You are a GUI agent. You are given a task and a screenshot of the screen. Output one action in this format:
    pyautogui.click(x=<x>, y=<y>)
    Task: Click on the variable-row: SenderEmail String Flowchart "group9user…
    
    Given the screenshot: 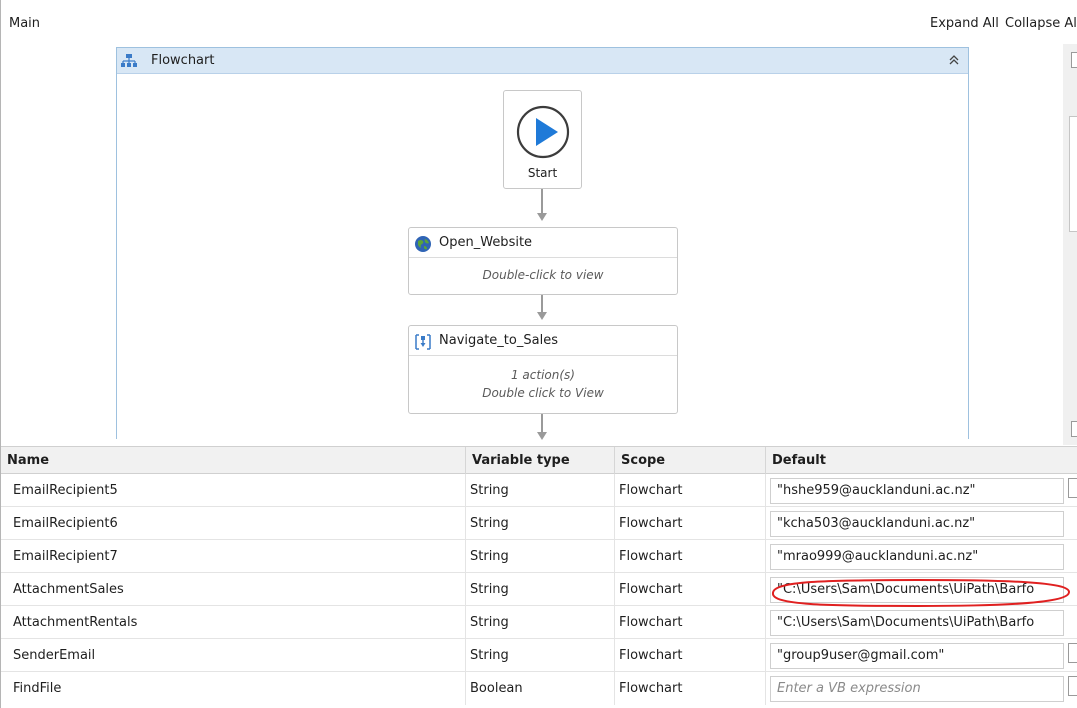 What is the action you would take?
    pyautogui.click(x=539, y=655)
    